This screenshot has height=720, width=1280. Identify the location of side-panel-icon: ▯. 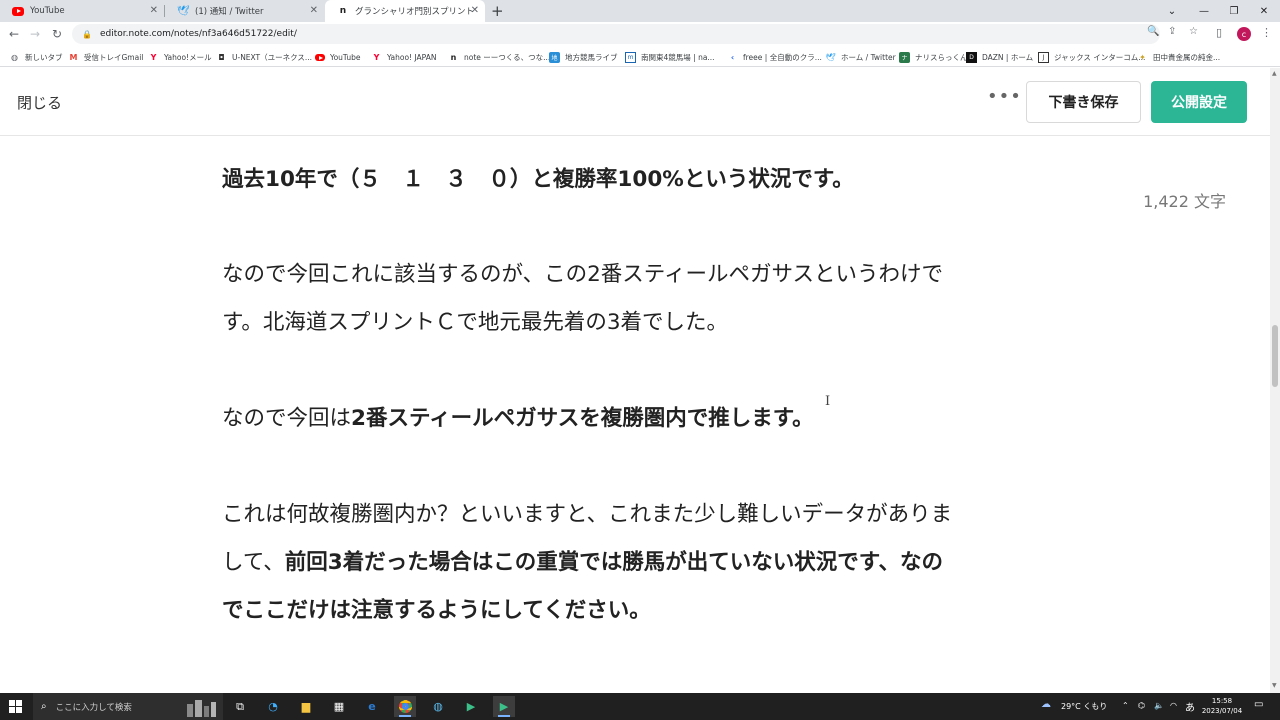
(1219, 32).